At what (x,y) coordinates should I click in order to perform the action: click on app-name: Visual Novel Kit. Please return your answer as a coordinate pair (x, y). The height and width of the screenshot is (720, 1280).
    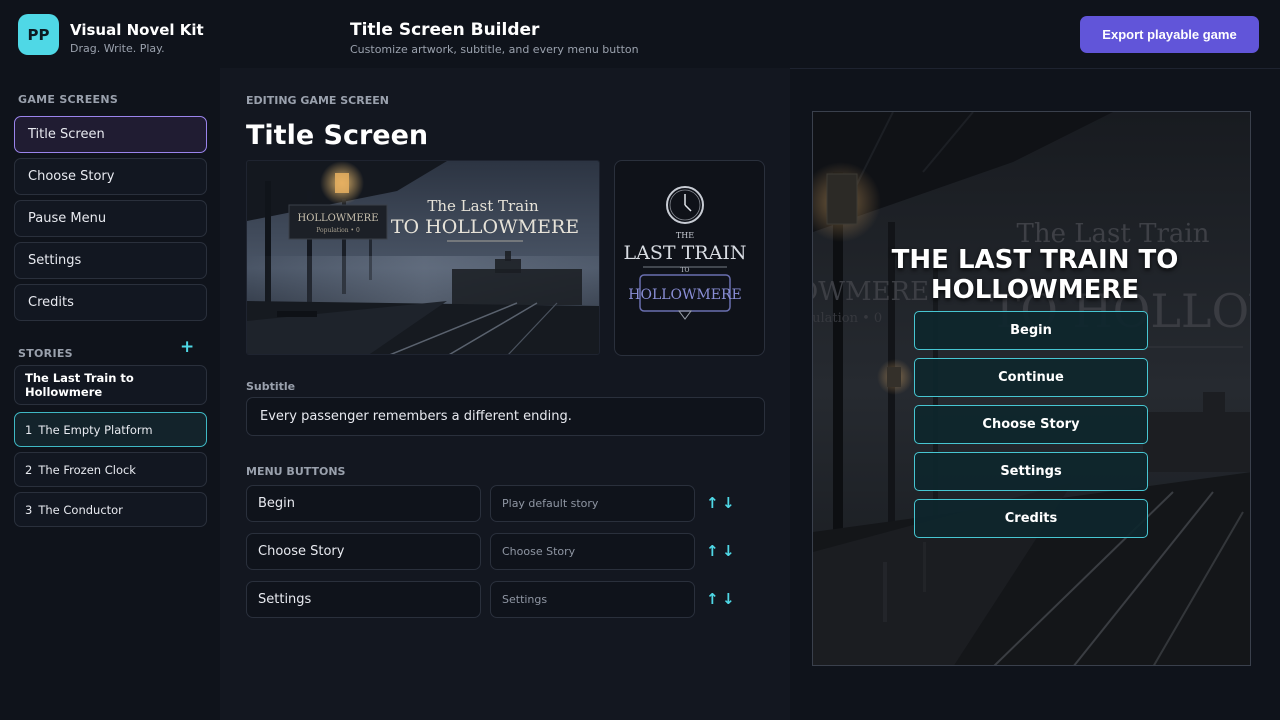
    Looking at the image, I should click on (137, 30).